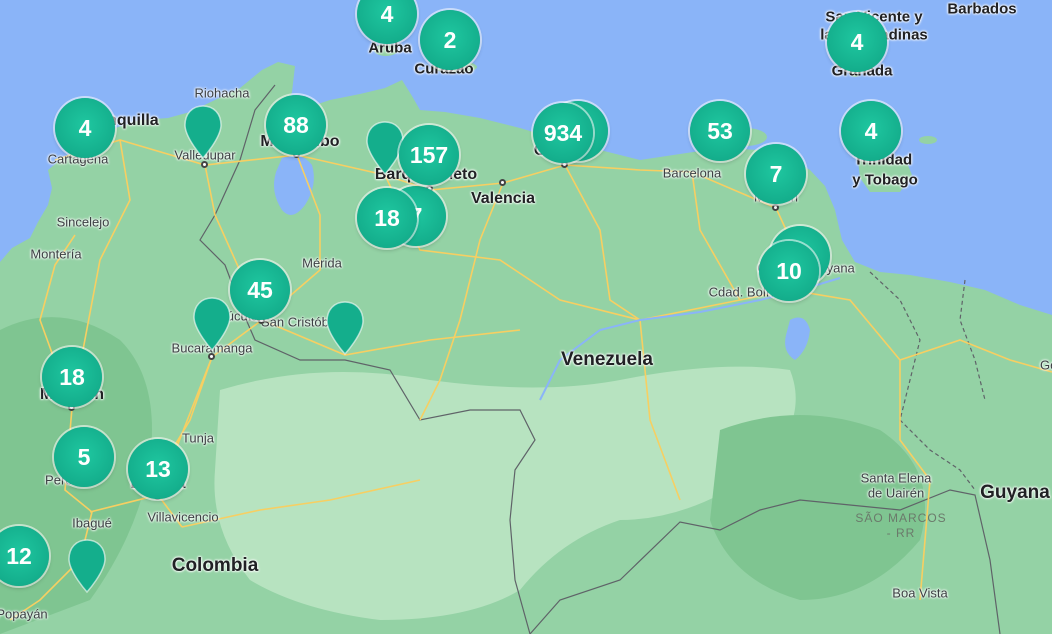  I want to click on cluster-marker-granadinas: 4, so click(857, 42).